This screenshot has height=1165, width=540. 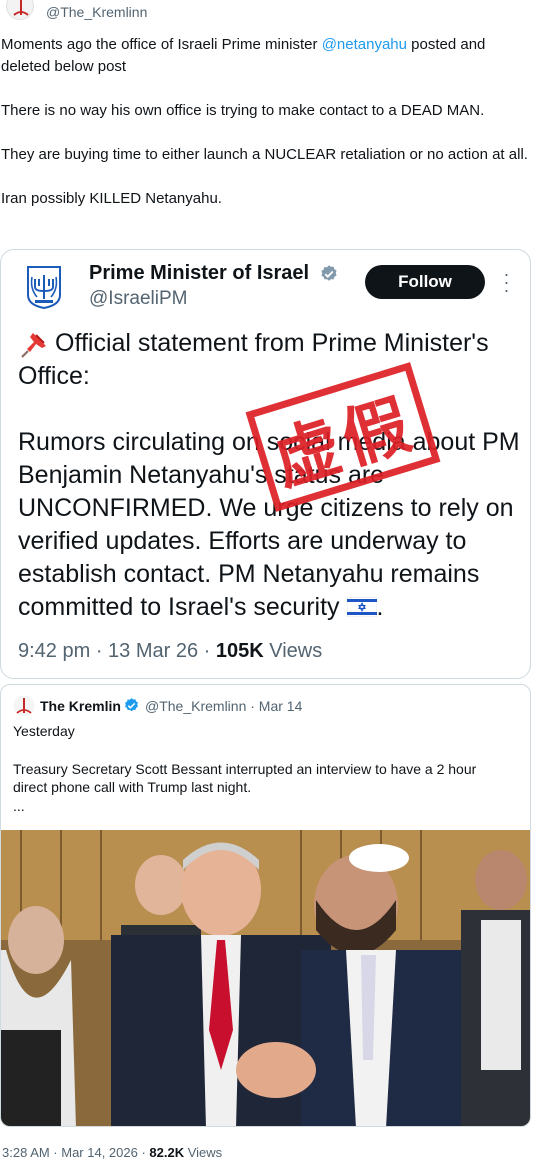 I want to click on author-handle: @The_Kremlinn, so click(x=96, y=12).